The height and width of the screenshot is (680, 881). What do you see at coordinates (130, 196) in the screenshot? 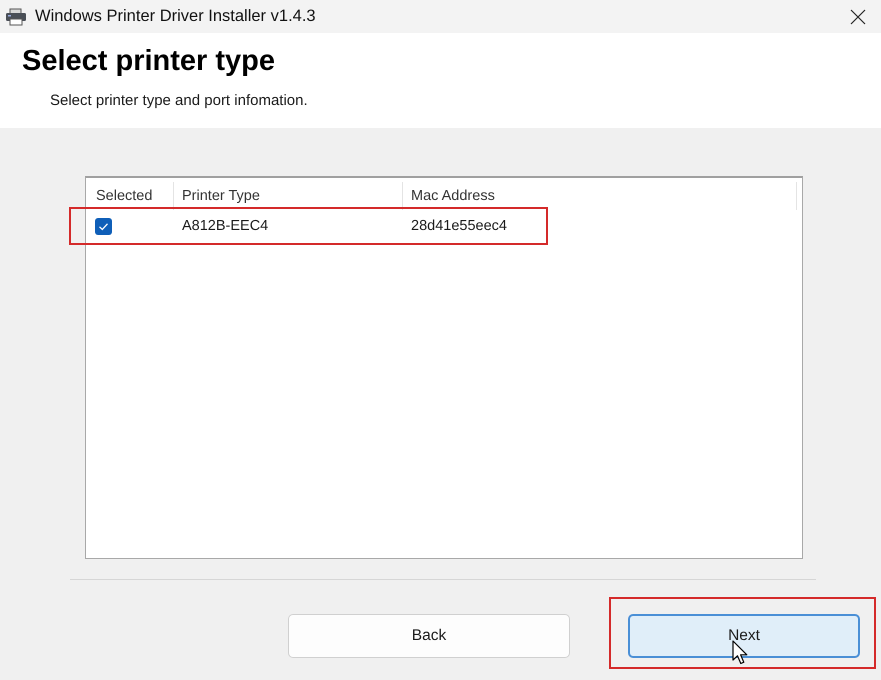
I see `column-header: Selected` at bounding box center [130, 196].